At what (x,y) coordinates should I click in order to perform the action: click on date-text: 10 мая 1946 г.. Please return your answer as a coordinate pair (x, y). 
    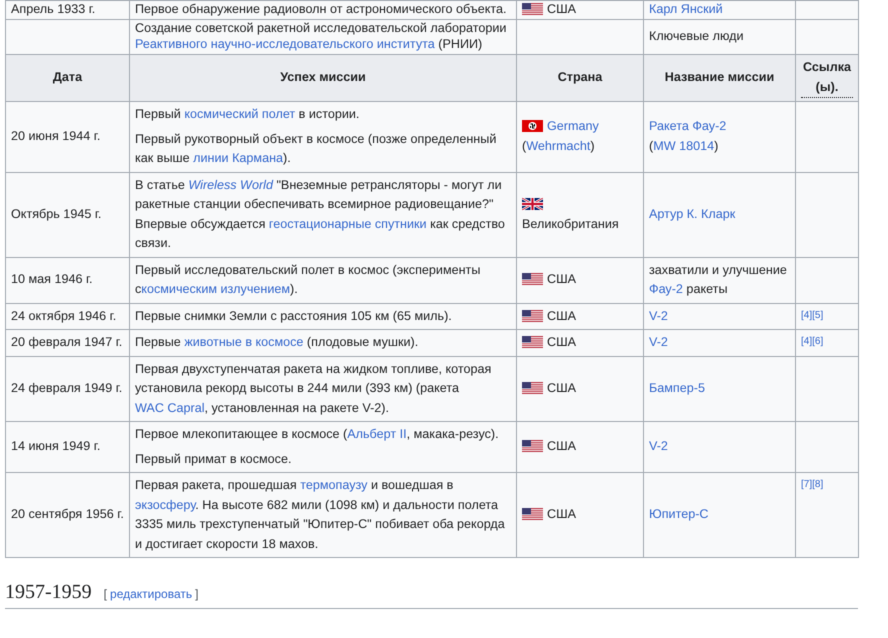
    Looking at the image, I should click on (52, 279).